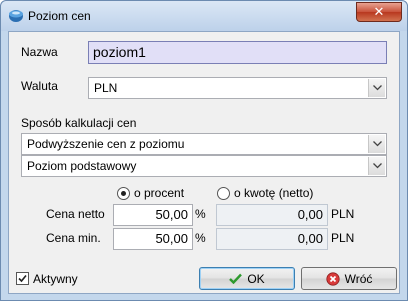  I want to click on waluta-value: PLN, so click(106, 88).